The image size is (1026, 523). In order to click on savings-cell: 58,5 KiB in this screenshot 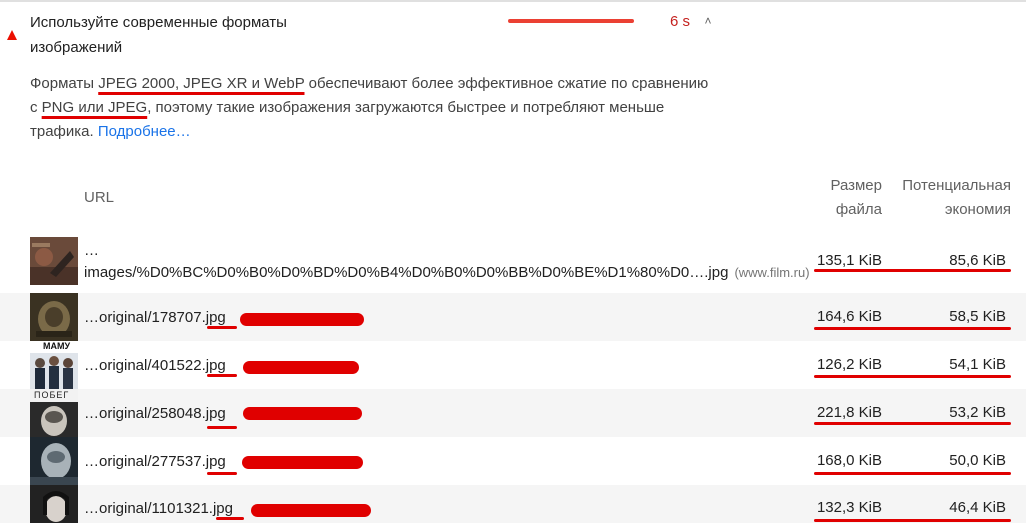, I will do `click(977, 316)`.